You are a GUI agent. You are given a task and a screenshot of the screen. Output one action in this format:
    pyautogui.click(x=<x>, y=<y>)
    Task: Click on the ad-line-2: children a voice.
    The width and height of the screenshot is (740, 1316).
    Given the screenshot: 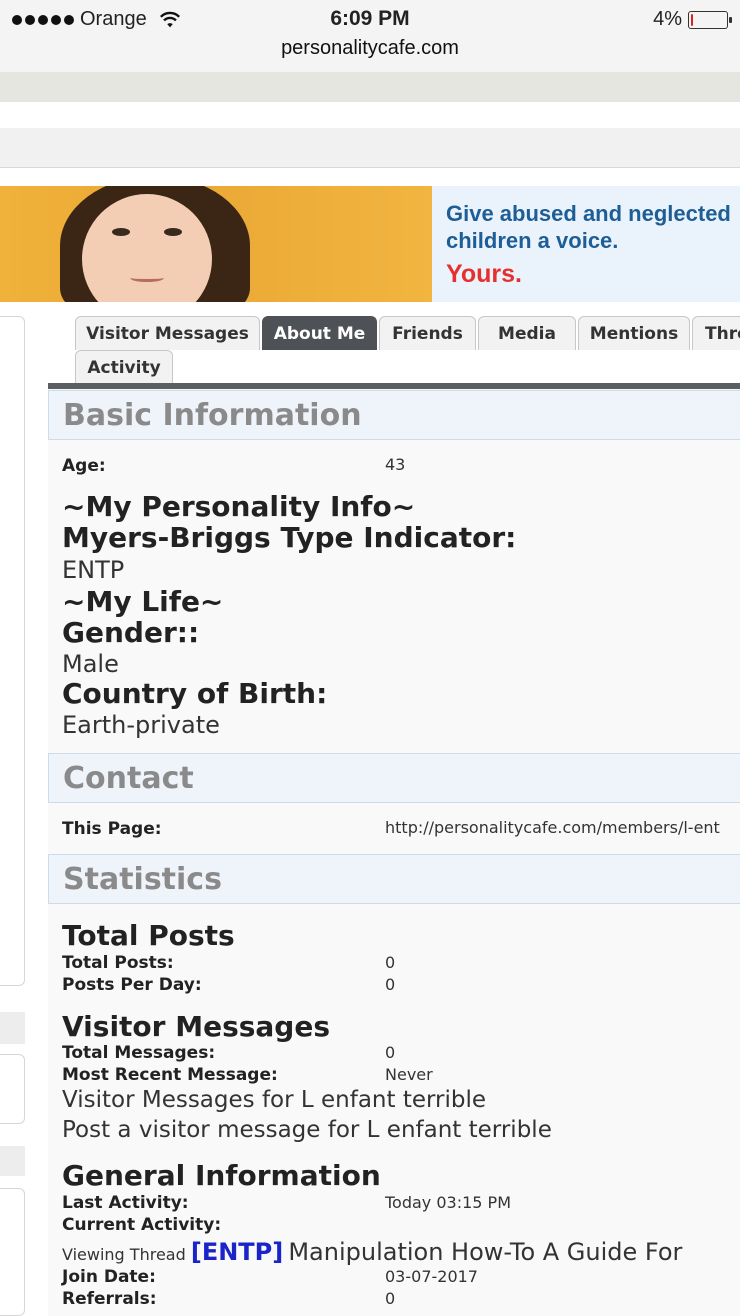 What is the action you would take?
    pyautogui.click(x=532, y=240)
    